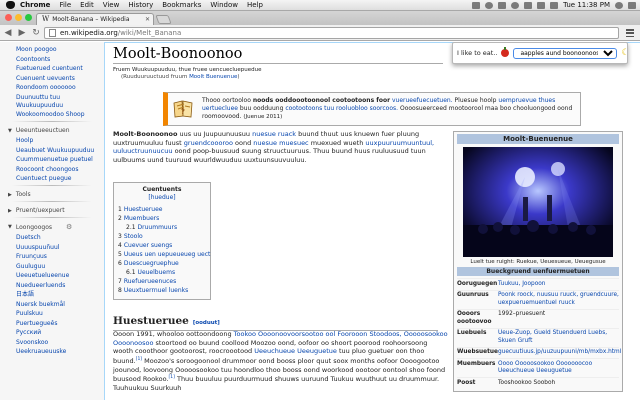  I want to click on toc-item: 6 Duescuegruephue, so click(162, 263).